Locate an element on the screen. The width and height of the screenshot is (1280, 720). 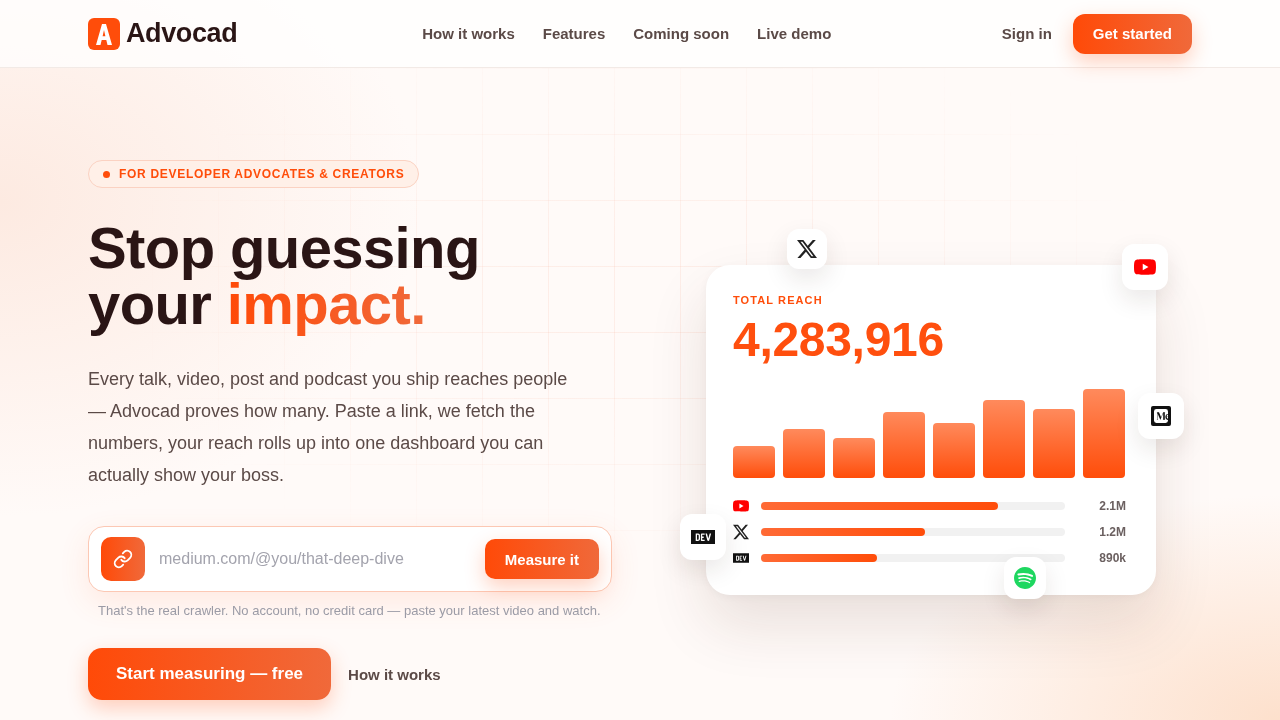
x-logo-icon is located at coordinates (741, 532).